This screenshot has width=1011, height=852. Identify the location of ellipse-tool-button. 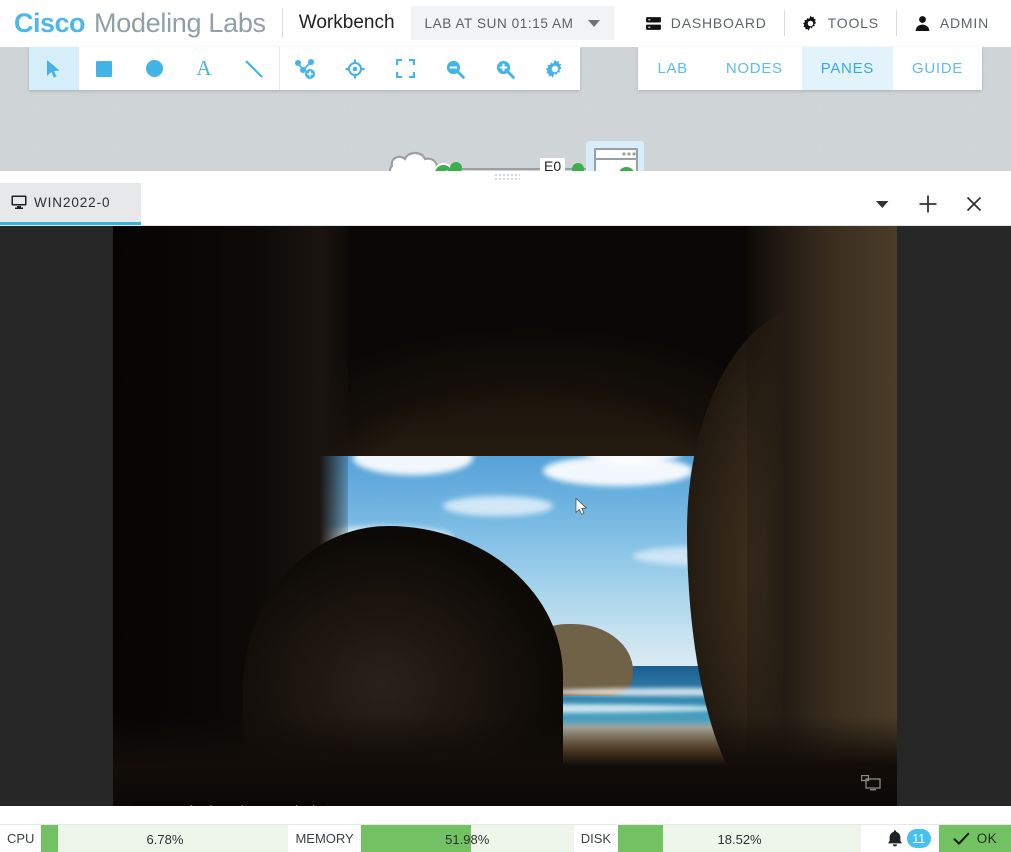
(154, 68).